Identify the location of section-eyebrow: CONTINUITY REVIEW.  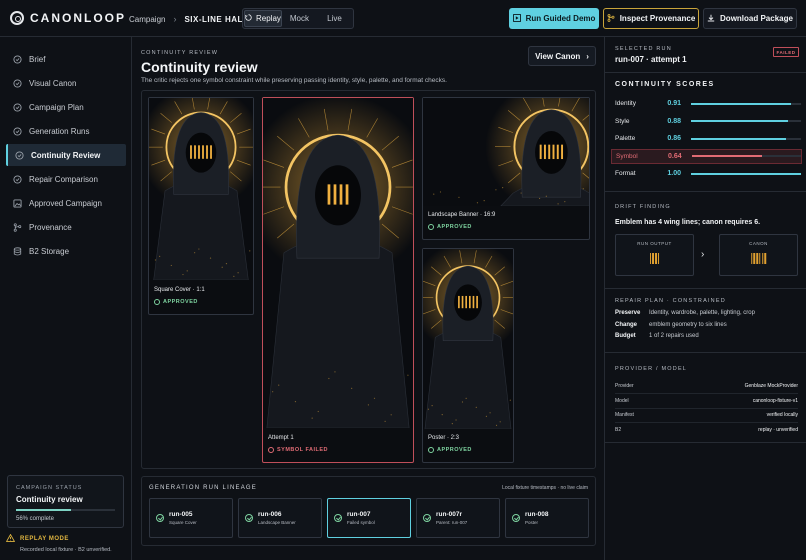
(180, 53).